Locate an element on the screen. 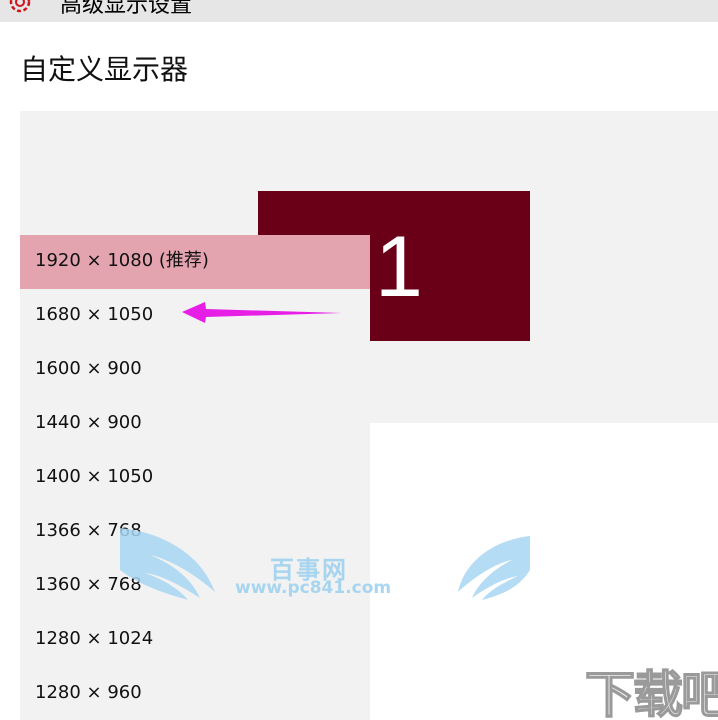 This screenshot has height=720, width=718. resolution-option: 1920 × 1080 (推荐) is located at coordinates (195, 262).